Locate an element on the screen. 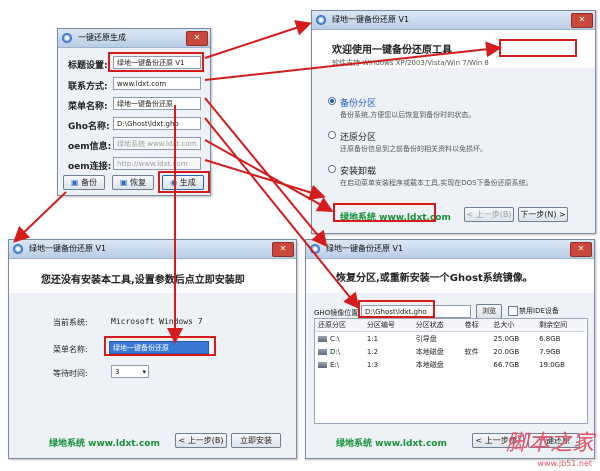 The height and width of the screenshot is (471, 600). highlight-welcome-brand is located at coordinates (384, 212).